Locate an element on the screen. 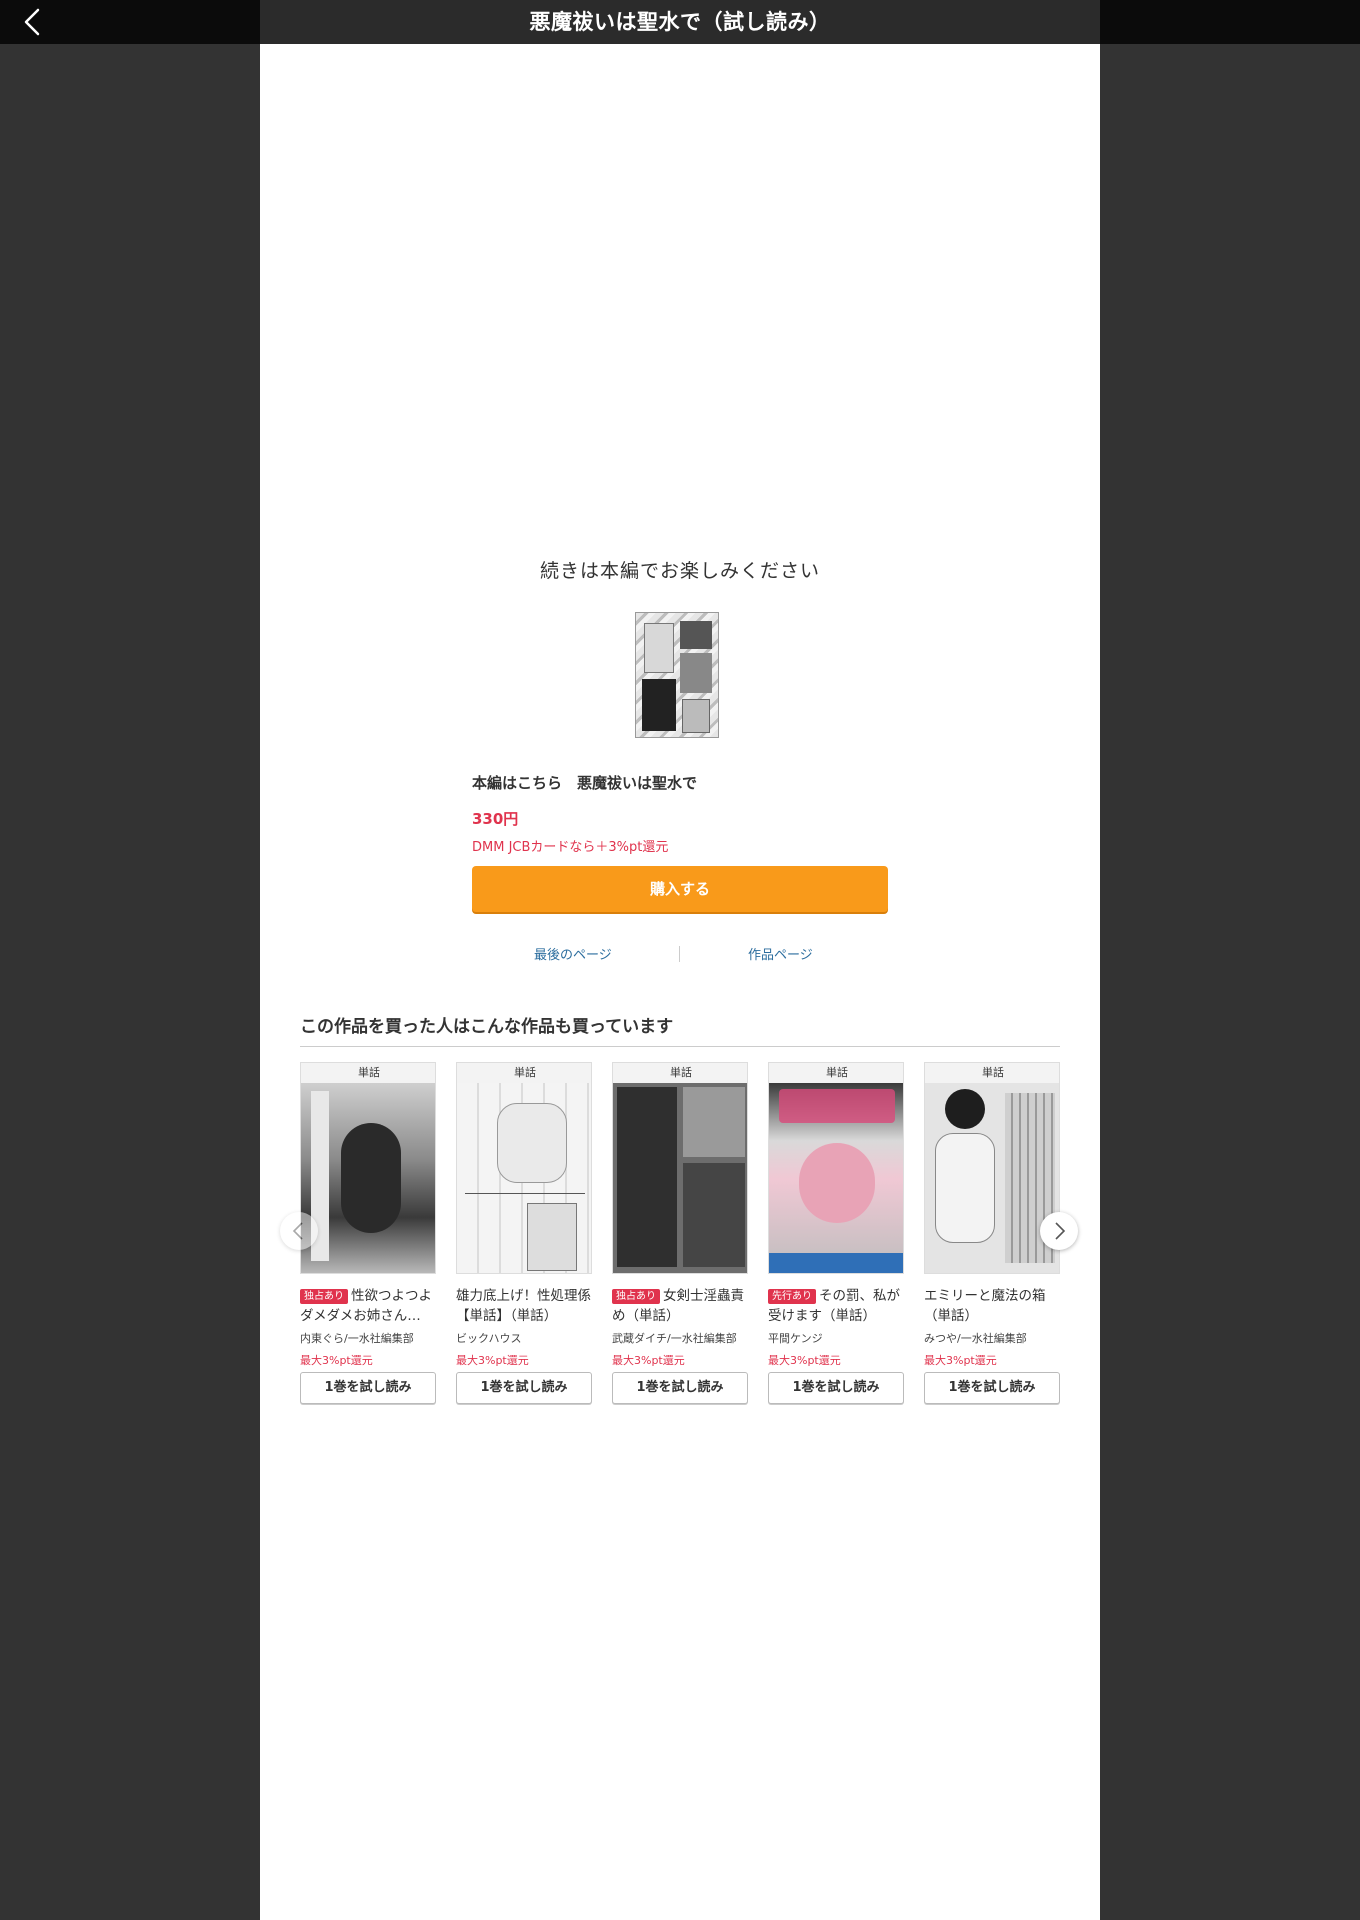  product-title: 本編はこちら 悪魔祓いは聖水で is located at coordinates (585, 783).